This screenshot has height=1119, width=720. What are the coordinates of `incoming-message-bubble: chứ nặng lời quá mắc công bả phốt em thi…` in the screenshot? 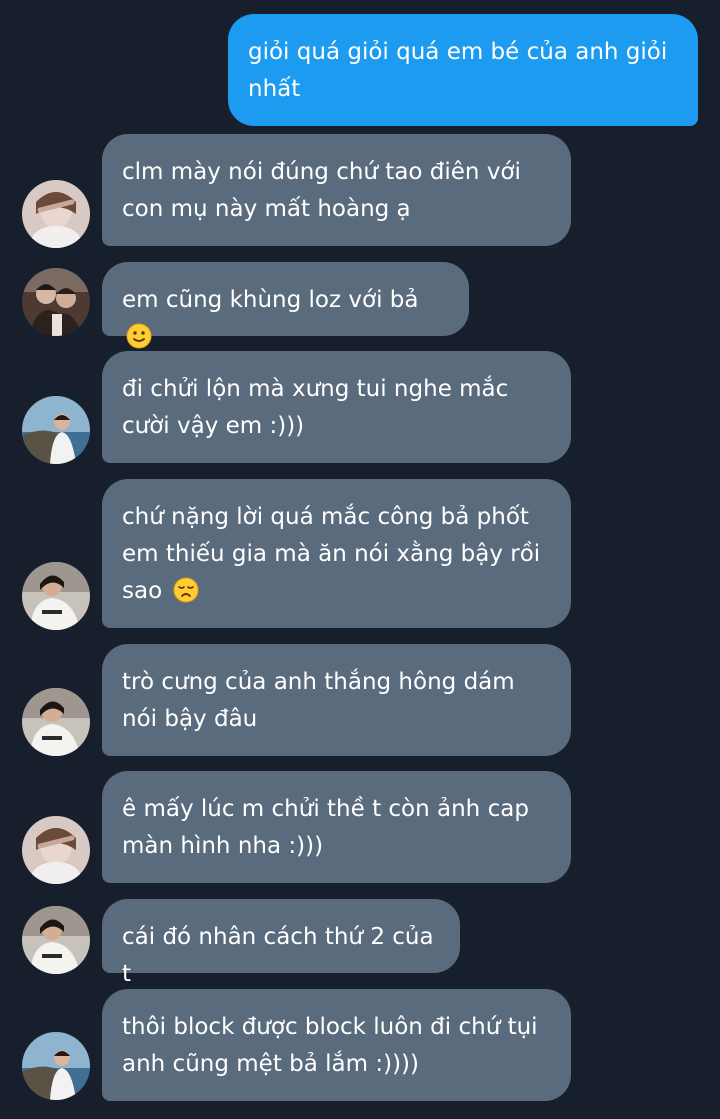 It's located at (336, 553).